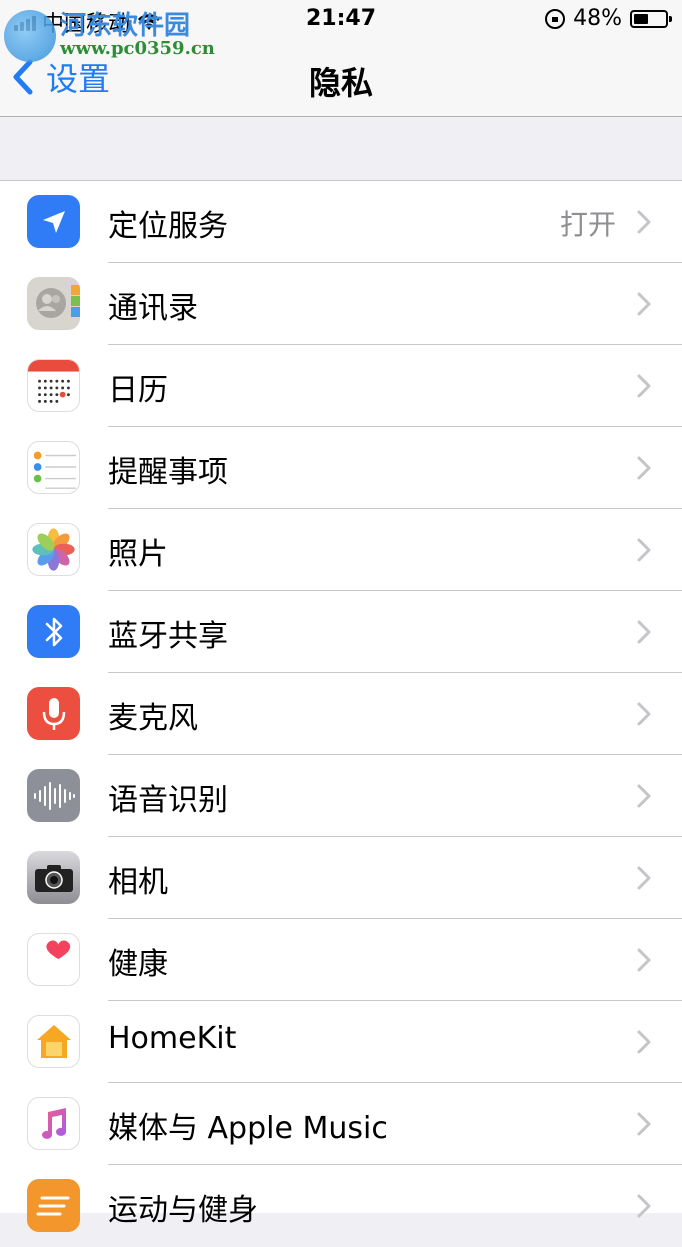  I want to click on row-label: 提醒事项, so click(168, 472).